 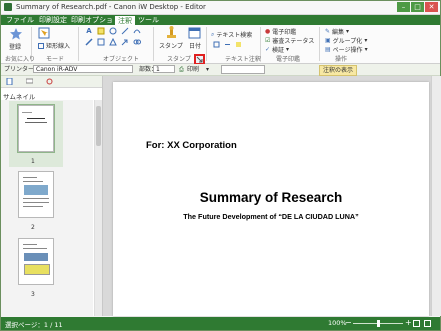 I want to click on stamp-label: スタンプ, so click(x=171, y=45).